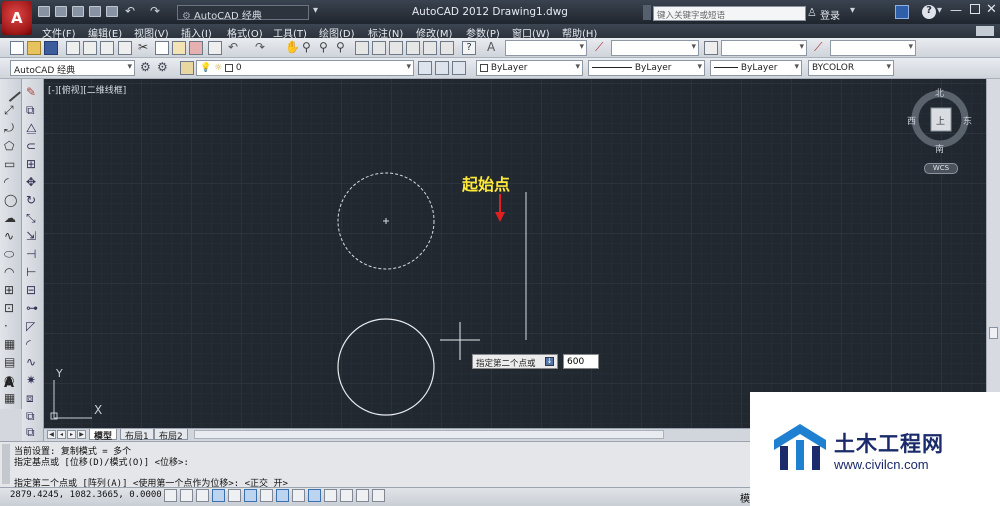 The width and height of the screenshot is (1000, 506). I want to click on quick-properties-toggle, so click(362, 495).